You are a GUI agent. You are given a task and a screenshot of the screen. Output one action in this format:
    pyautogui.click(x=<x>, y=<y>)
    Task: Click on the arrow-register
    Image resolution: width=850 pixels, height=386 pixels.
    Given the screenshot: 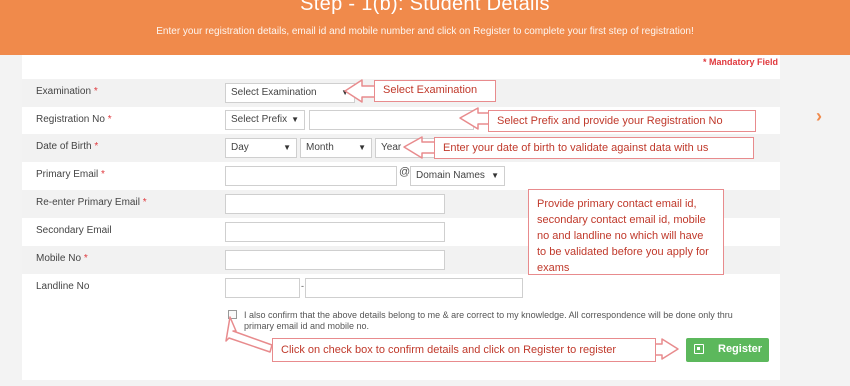 What is the action you would take?
    pyautogui.click(x=666, y=349)
    